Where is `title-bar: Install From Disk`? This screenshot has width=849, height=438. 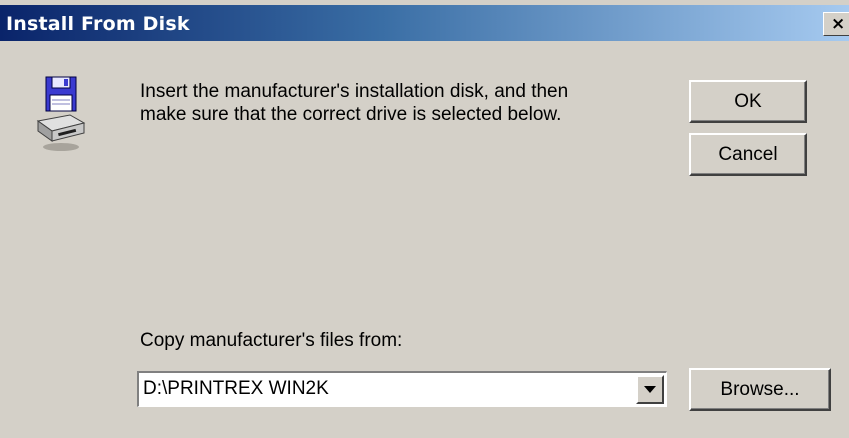 title-bar: Install From Disk is located at coordinates (424, 23).